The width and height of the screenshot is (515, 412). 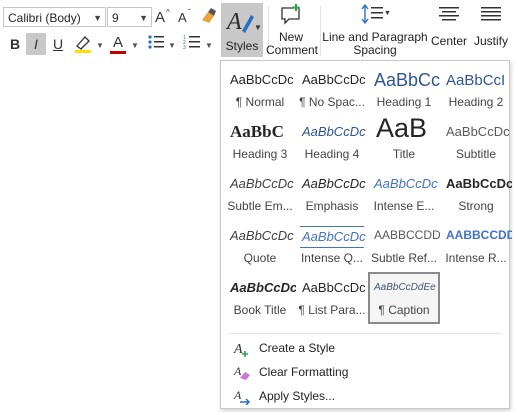 What do you see at coordinates (332, 194) in the screenshot?
I see `style-tile-emphasis: AaBbCcDc Emphasis` at bounding box center [332, 194].